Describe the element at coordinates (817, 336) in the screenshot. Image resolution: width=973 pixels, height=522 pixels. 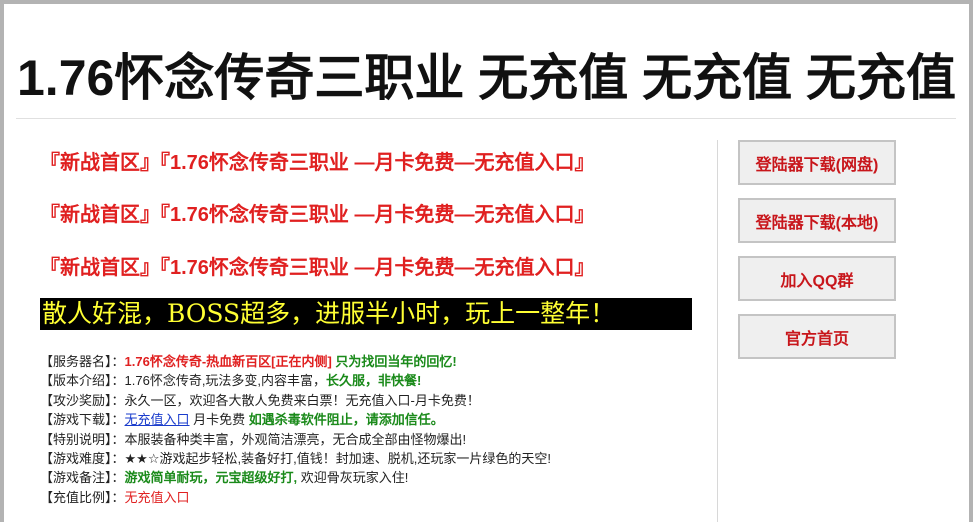
I see `official-home-button: 官方首页` at that location.